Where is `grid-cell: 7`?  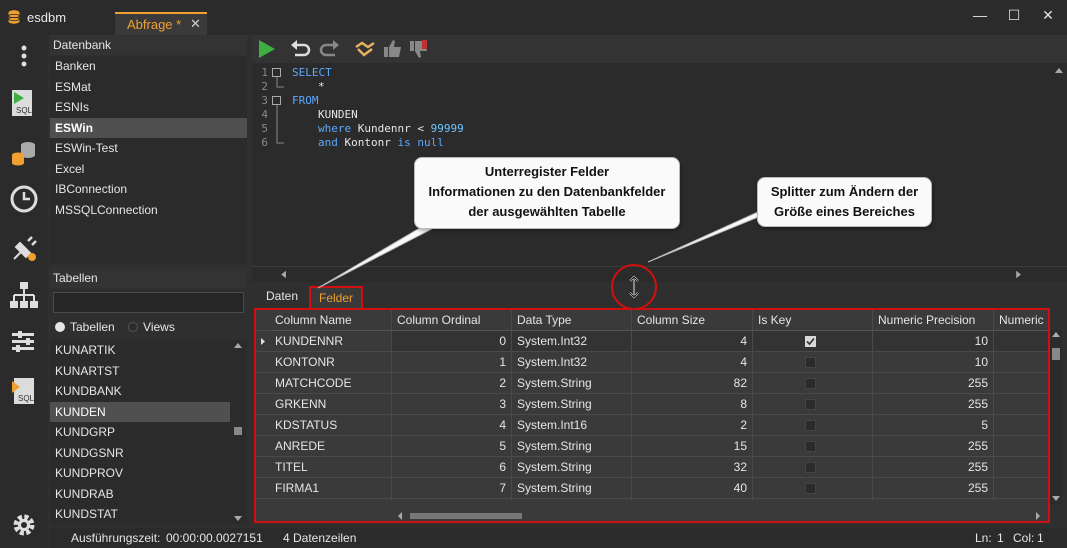 grid-cell: 7 is located at coordinates (452, 488).